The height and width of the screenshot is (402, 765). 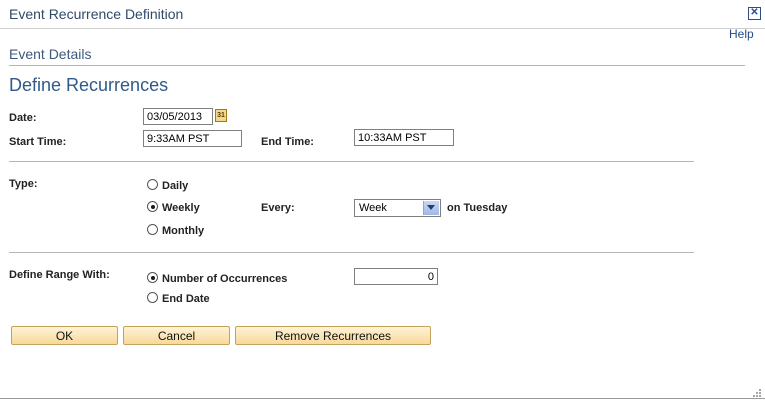 What do you see at coordinates (50, 54) in the screenshot?
I see `section-title: Event Details` at bounding box center [50, 54].